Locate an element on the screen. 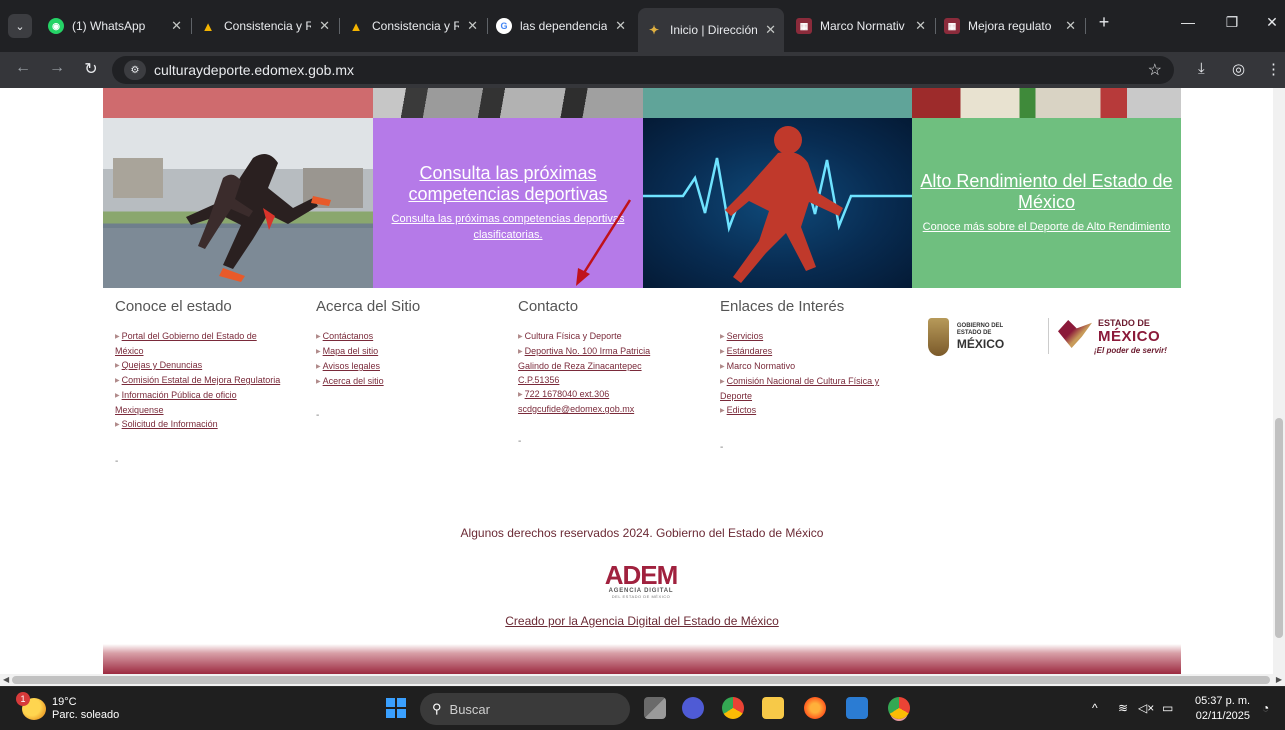 The height and width of the screenshot is (730, 1285). menu-kebab-icon: ⋮ is located at coordinates (1273, 69).